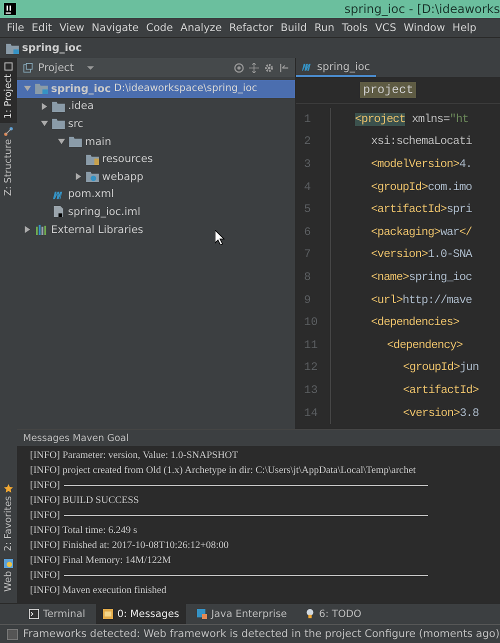 Image resolution: width=500 pixels, height=643 pixels. Describe the element at coordinates (41, 230) in the screenshot. I see `library-icon` at that location.